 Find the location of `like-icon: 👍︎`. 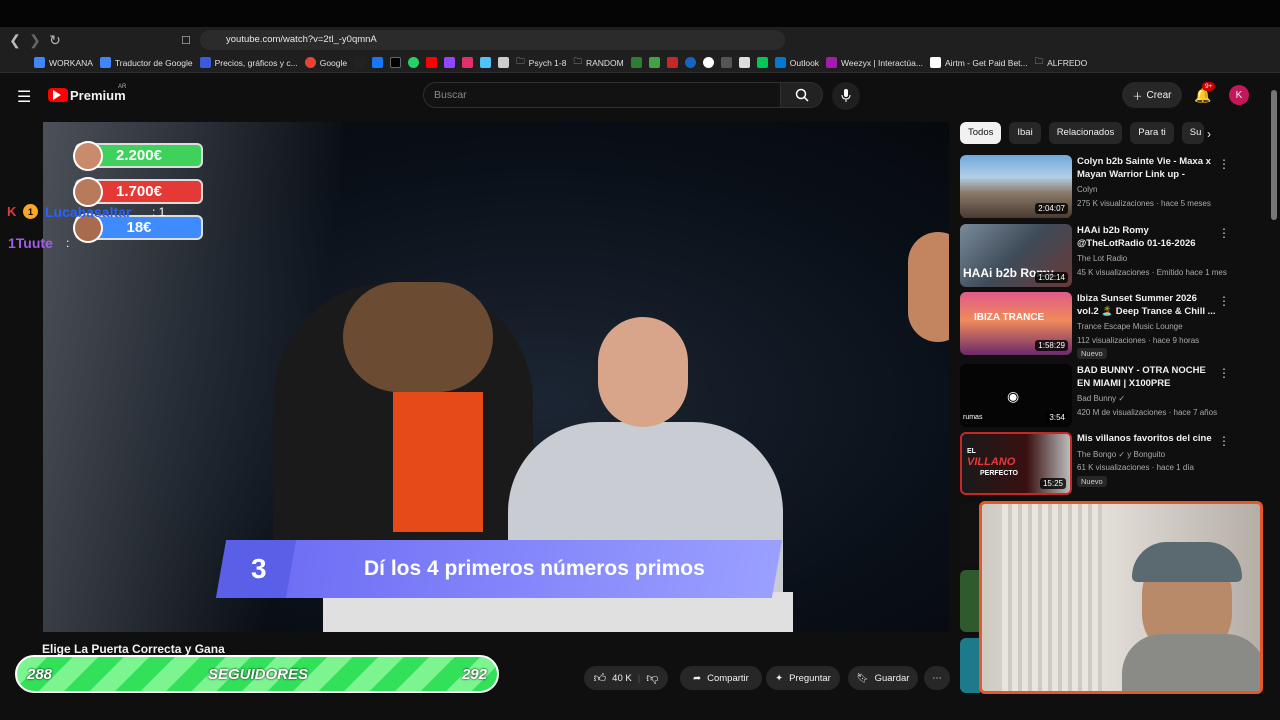

like-icon: 👍︎ is located at coordinates (600, 678).